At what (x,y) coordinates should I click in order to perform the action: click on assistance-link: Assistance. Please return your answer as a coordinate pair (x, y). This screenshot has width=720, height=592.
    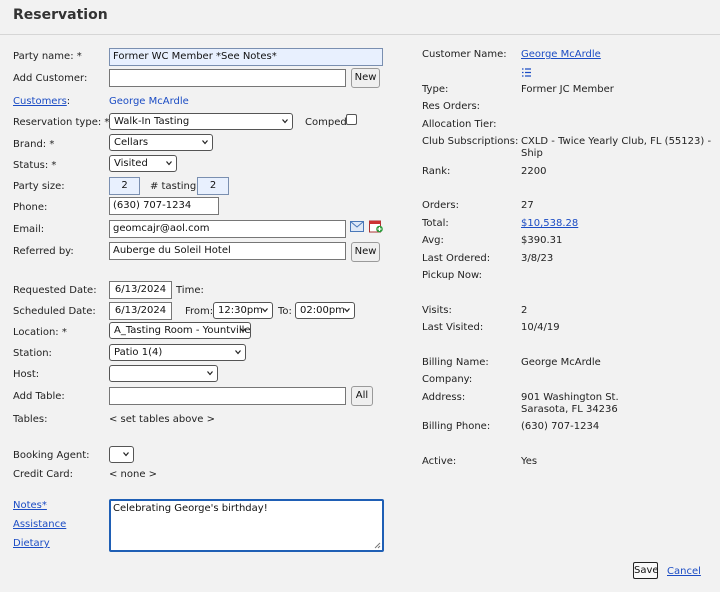
    Looking at the image, I should click on (39, 524).